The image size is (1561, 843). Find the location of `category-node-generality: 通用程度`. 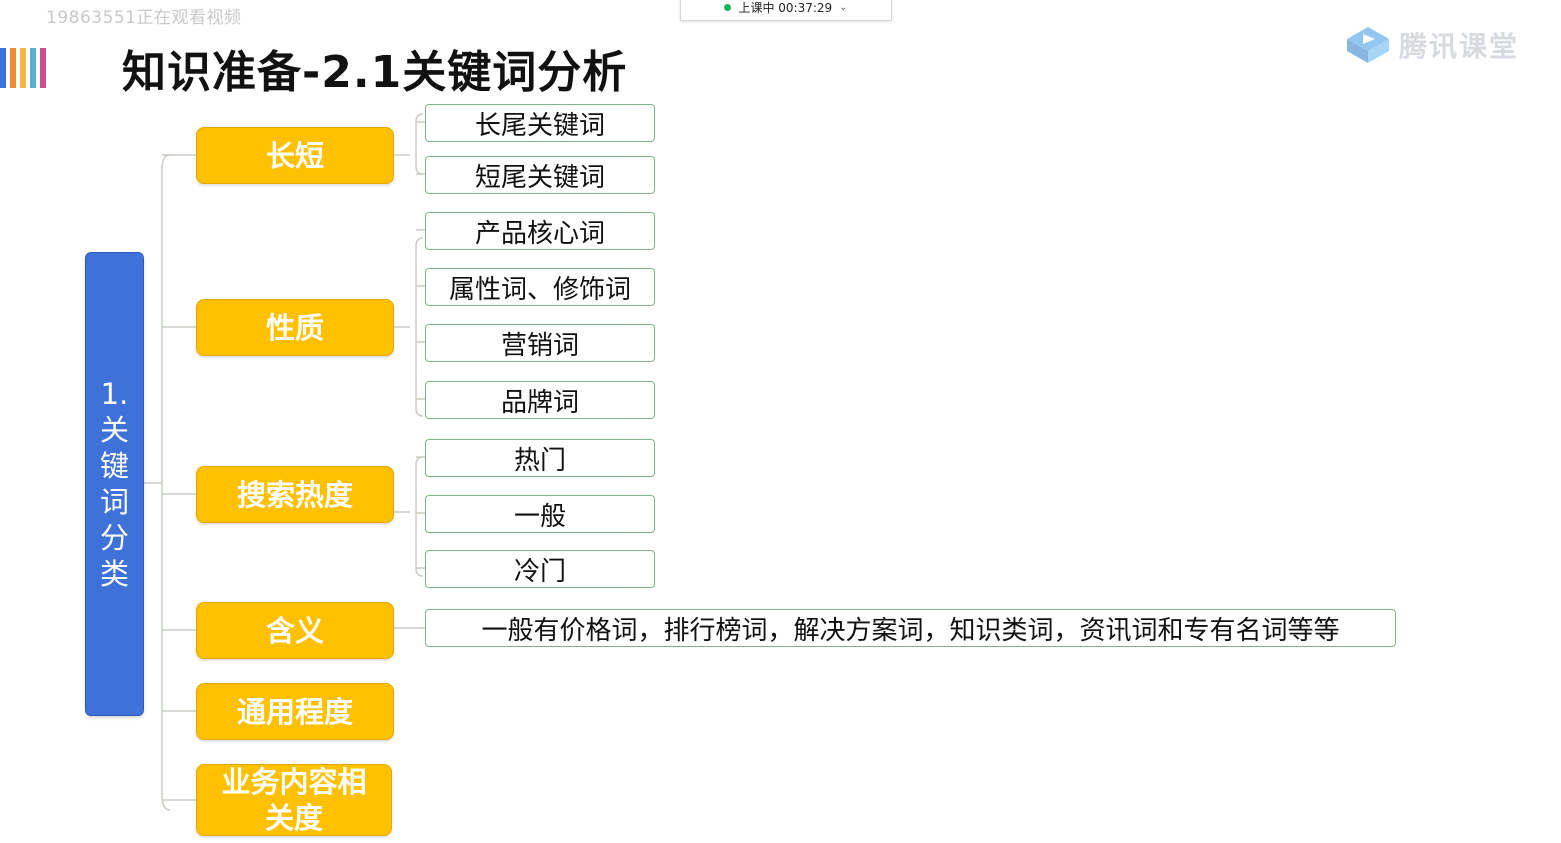

category-node-generality: 通用程度 is located at coordinates (295, 711).